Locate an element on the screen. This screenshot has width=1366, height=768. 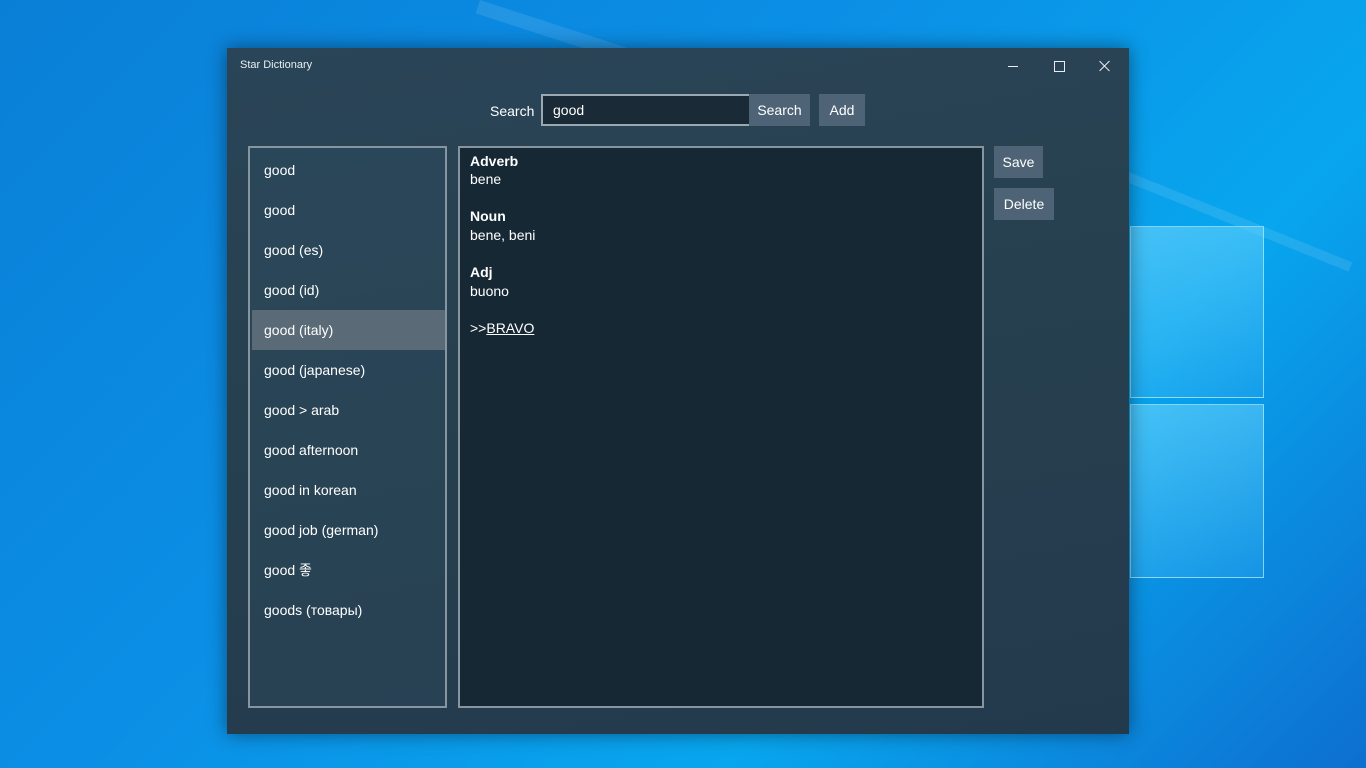
close-icon is located at coordinates (1105, 66).